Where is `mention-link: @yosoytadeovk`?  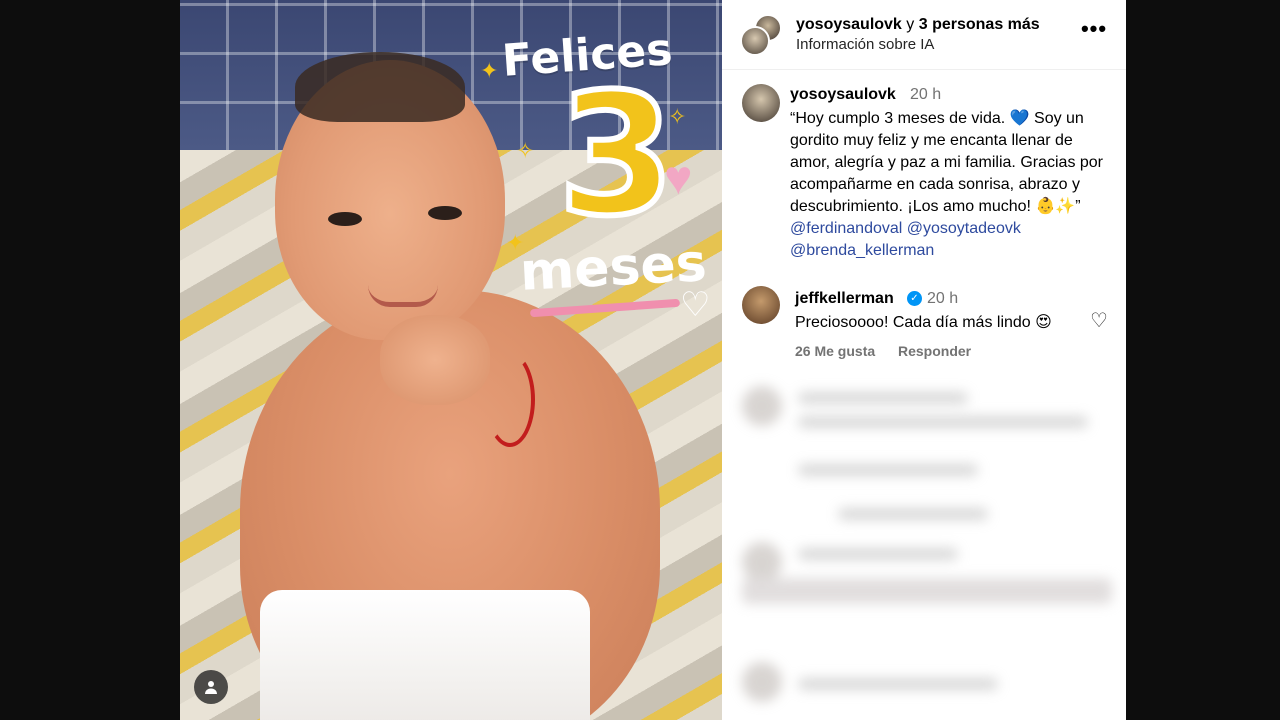 mention-link: @yosoytadeovk is located at coordinates (964, 228).